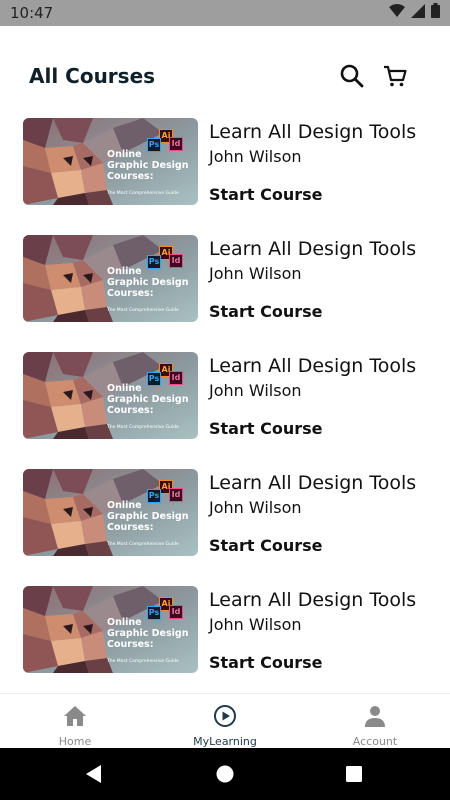 This screenshot has width=450, height=800. What do you see at coordinates (32, 13) in the screenshot?
I see `status-time: 10:47` at bounding box center [32, 13].